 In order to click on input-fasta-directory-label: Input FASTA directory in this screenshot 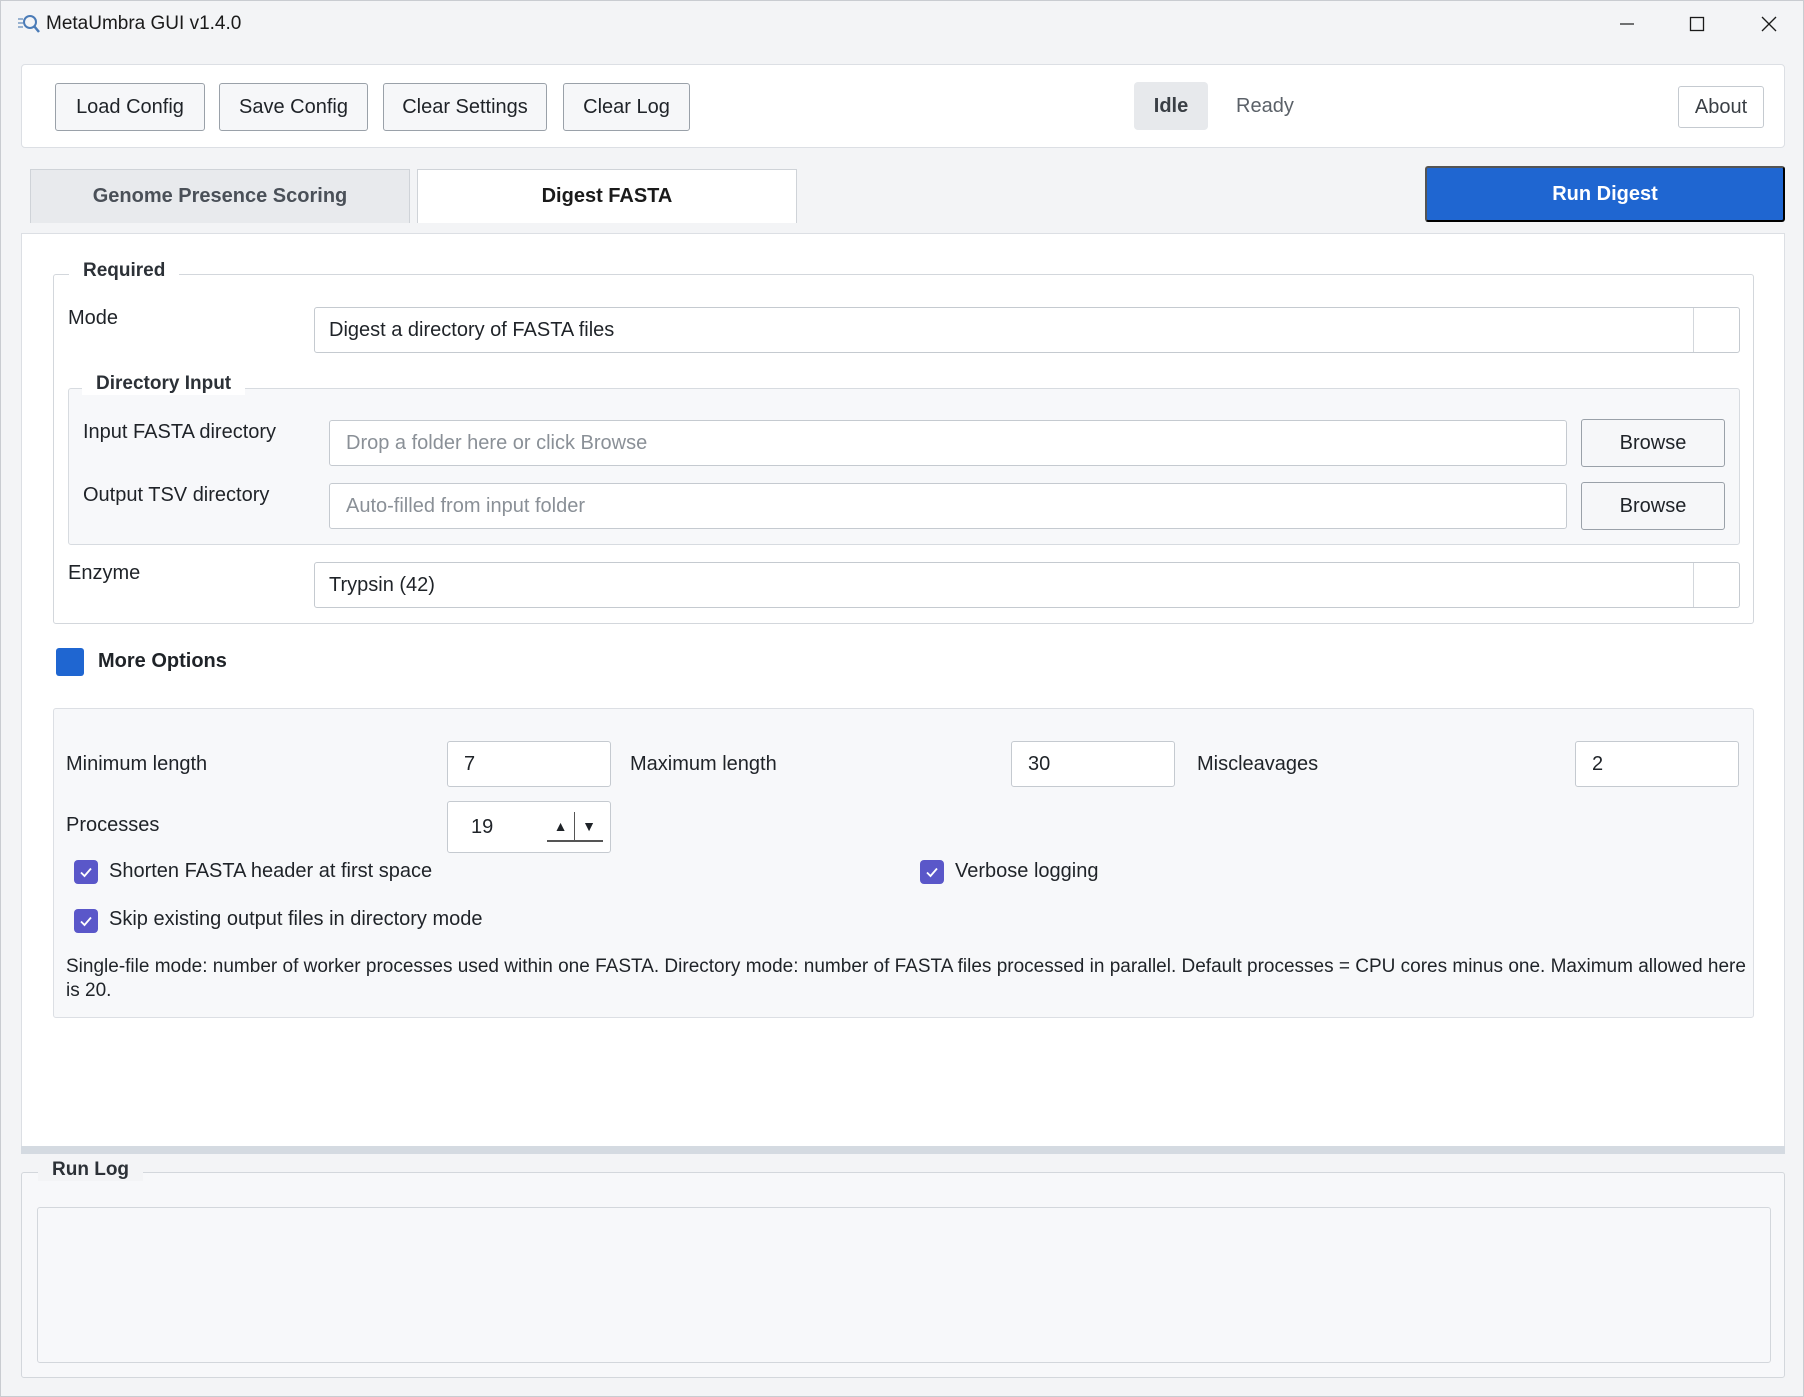, I will do `click(180, 432)`.